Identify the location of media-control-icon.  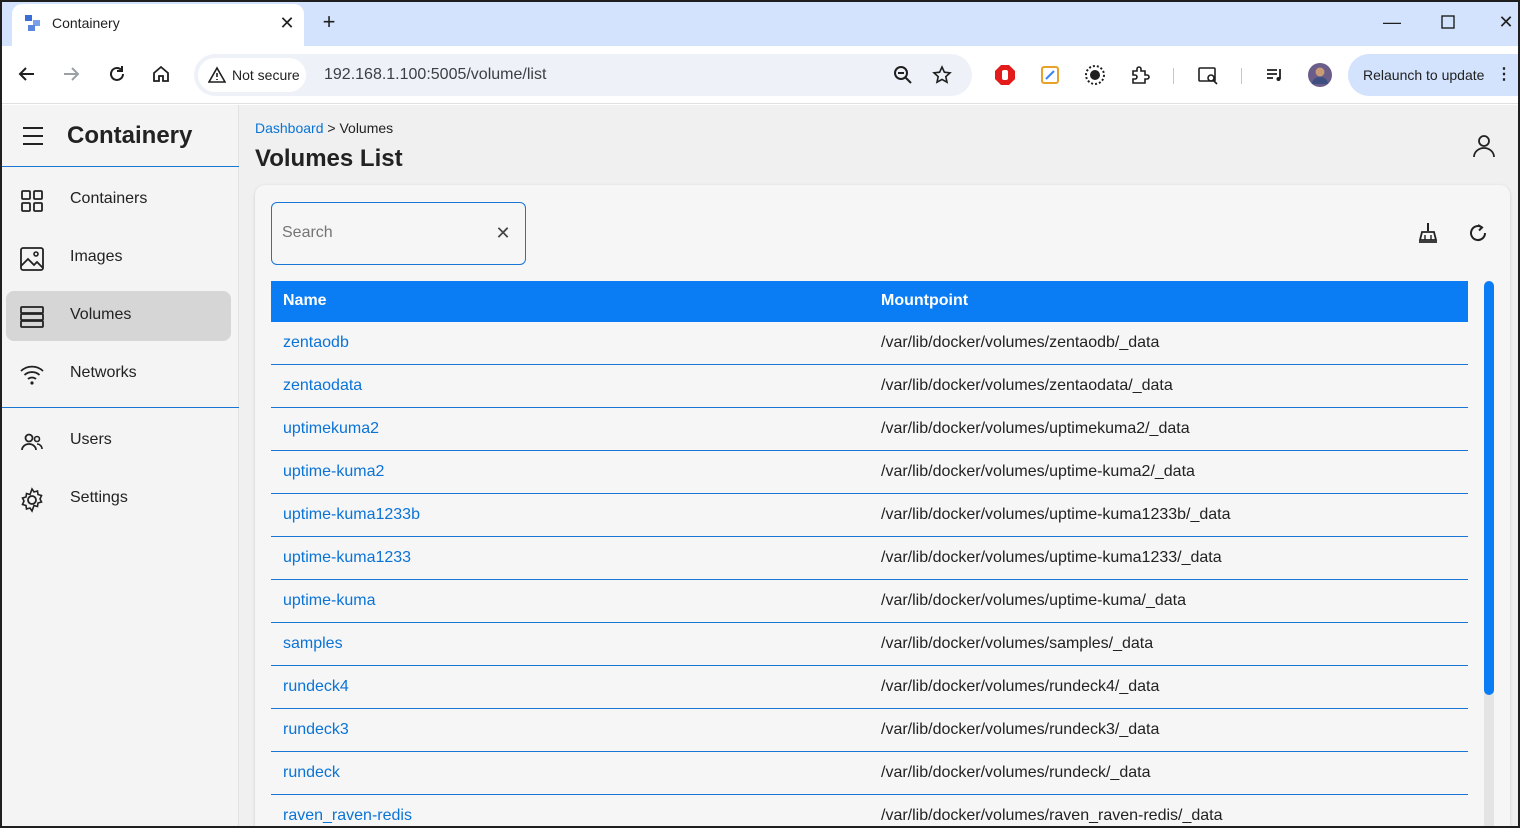
(1275, 75).